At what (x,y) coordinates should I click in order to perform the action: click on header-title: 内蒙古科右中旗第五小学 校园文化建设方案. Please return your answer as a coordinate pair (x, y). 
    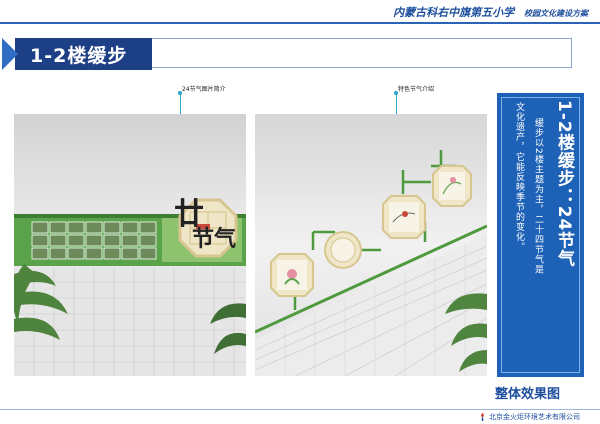
    Looking at the image, I should click on (490, 12).